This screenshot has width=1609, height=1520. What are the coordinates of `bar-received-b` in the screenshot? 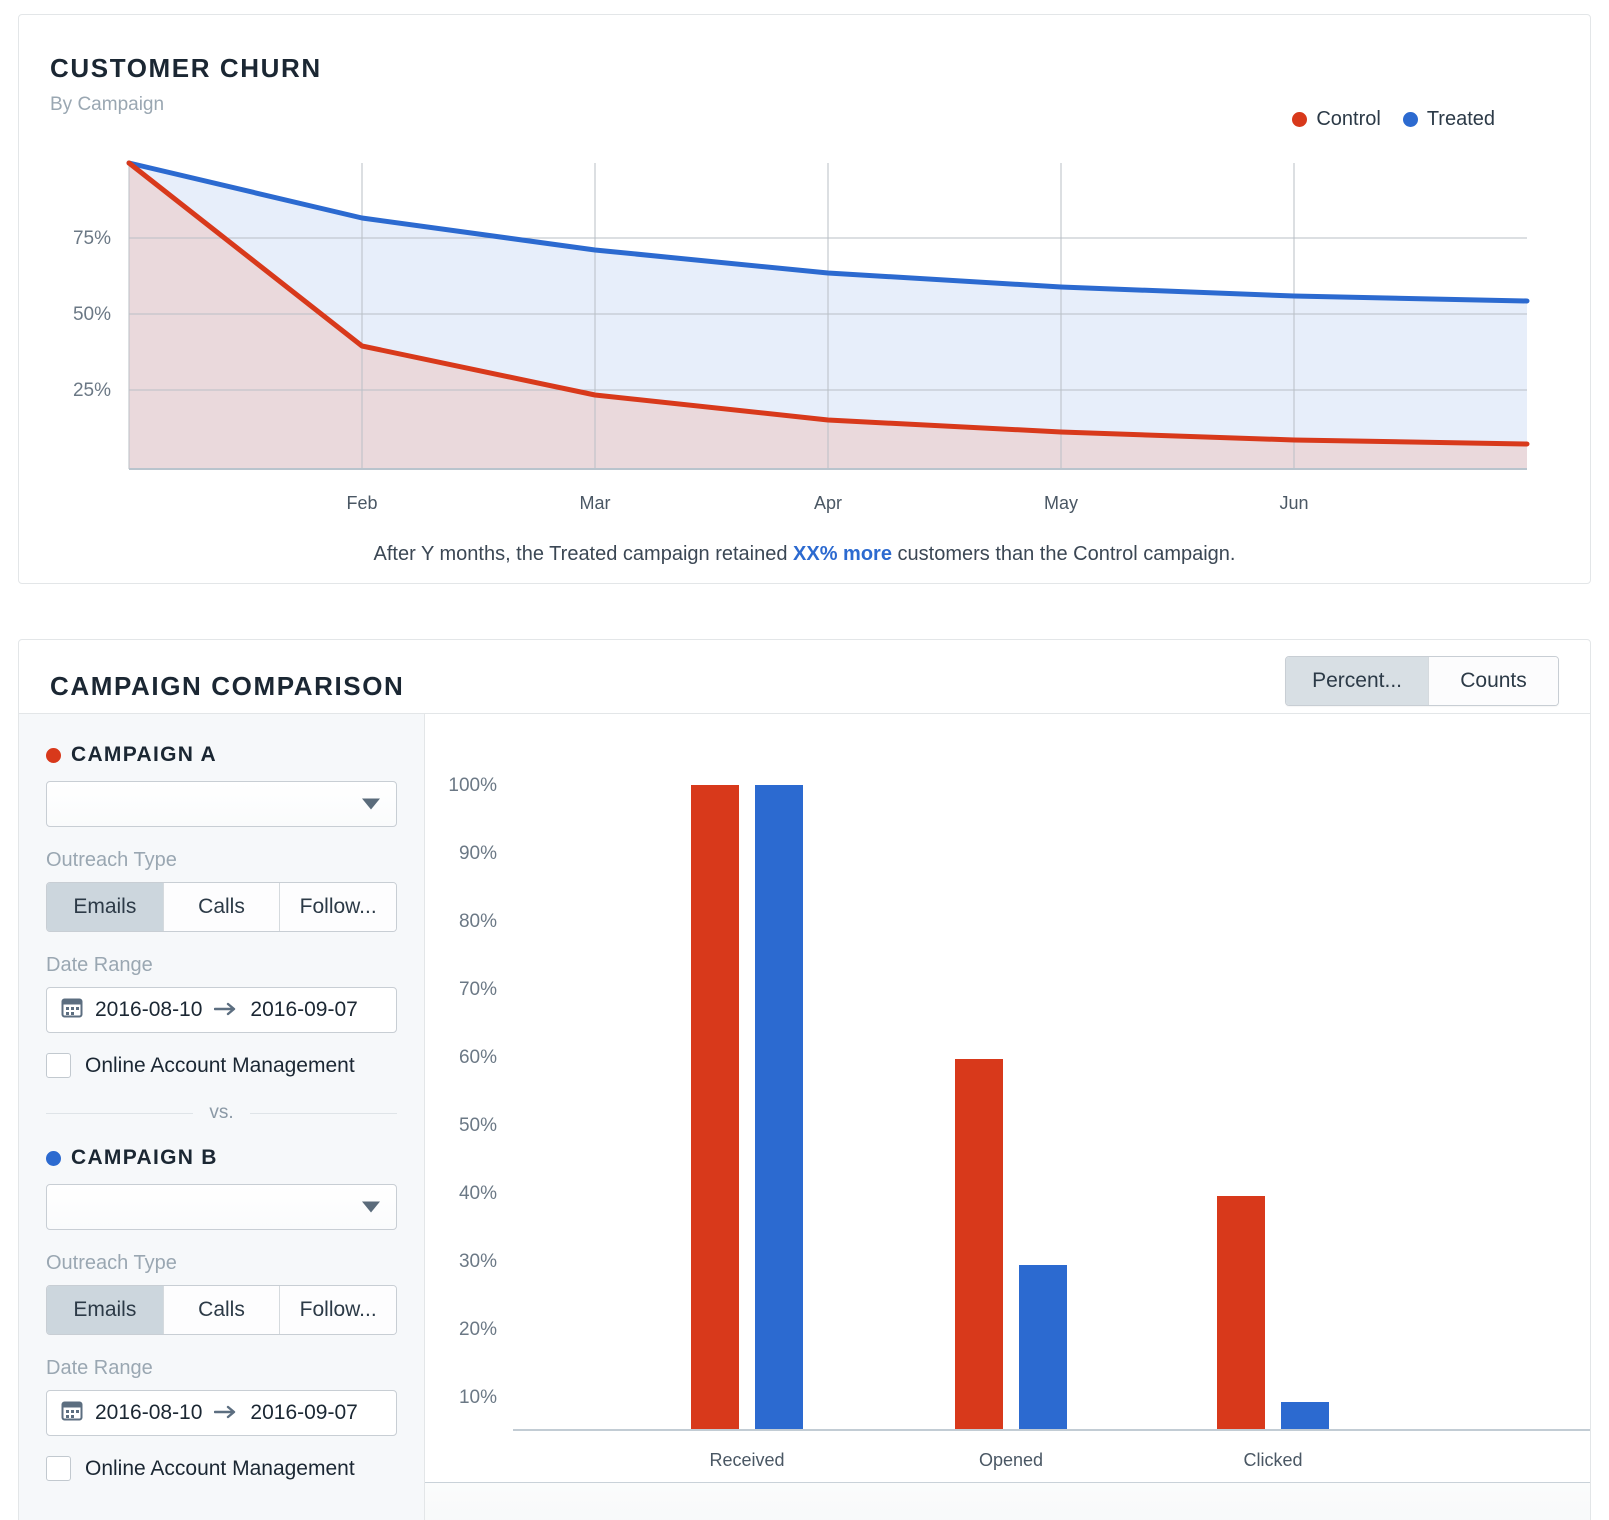 It's located at (779, 1107).